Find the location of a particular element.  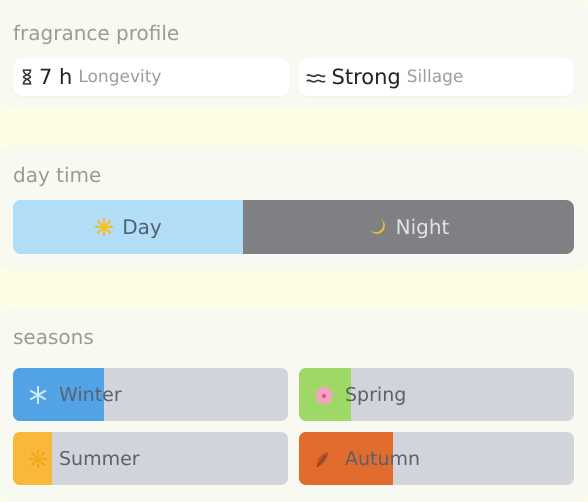

snowflake-icon is located at coordinates (38, 394).